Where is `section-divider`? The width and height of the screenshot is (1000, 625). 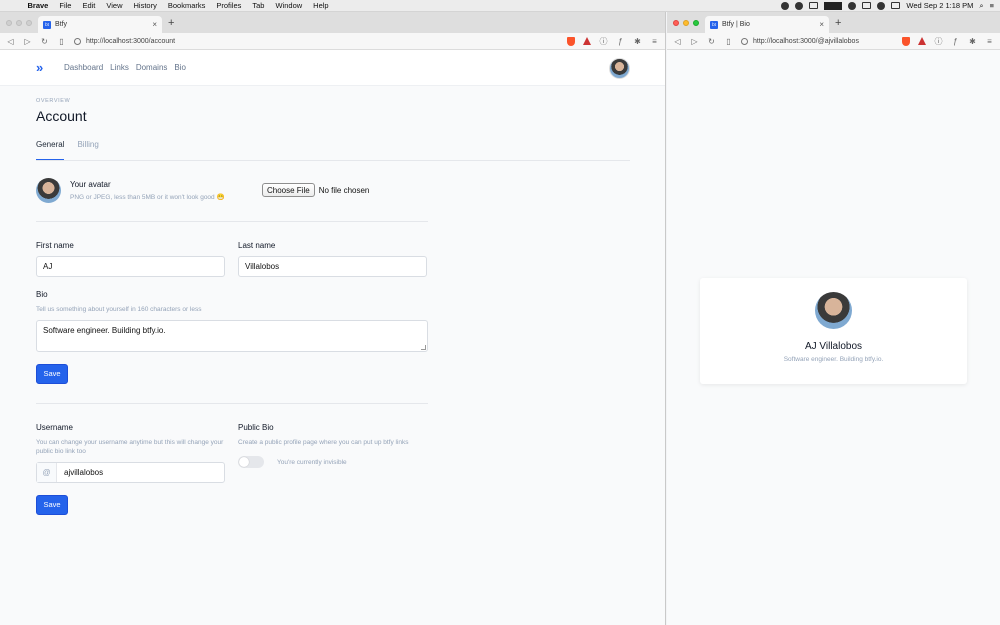
section-divider is located at coordinates (232, 403).